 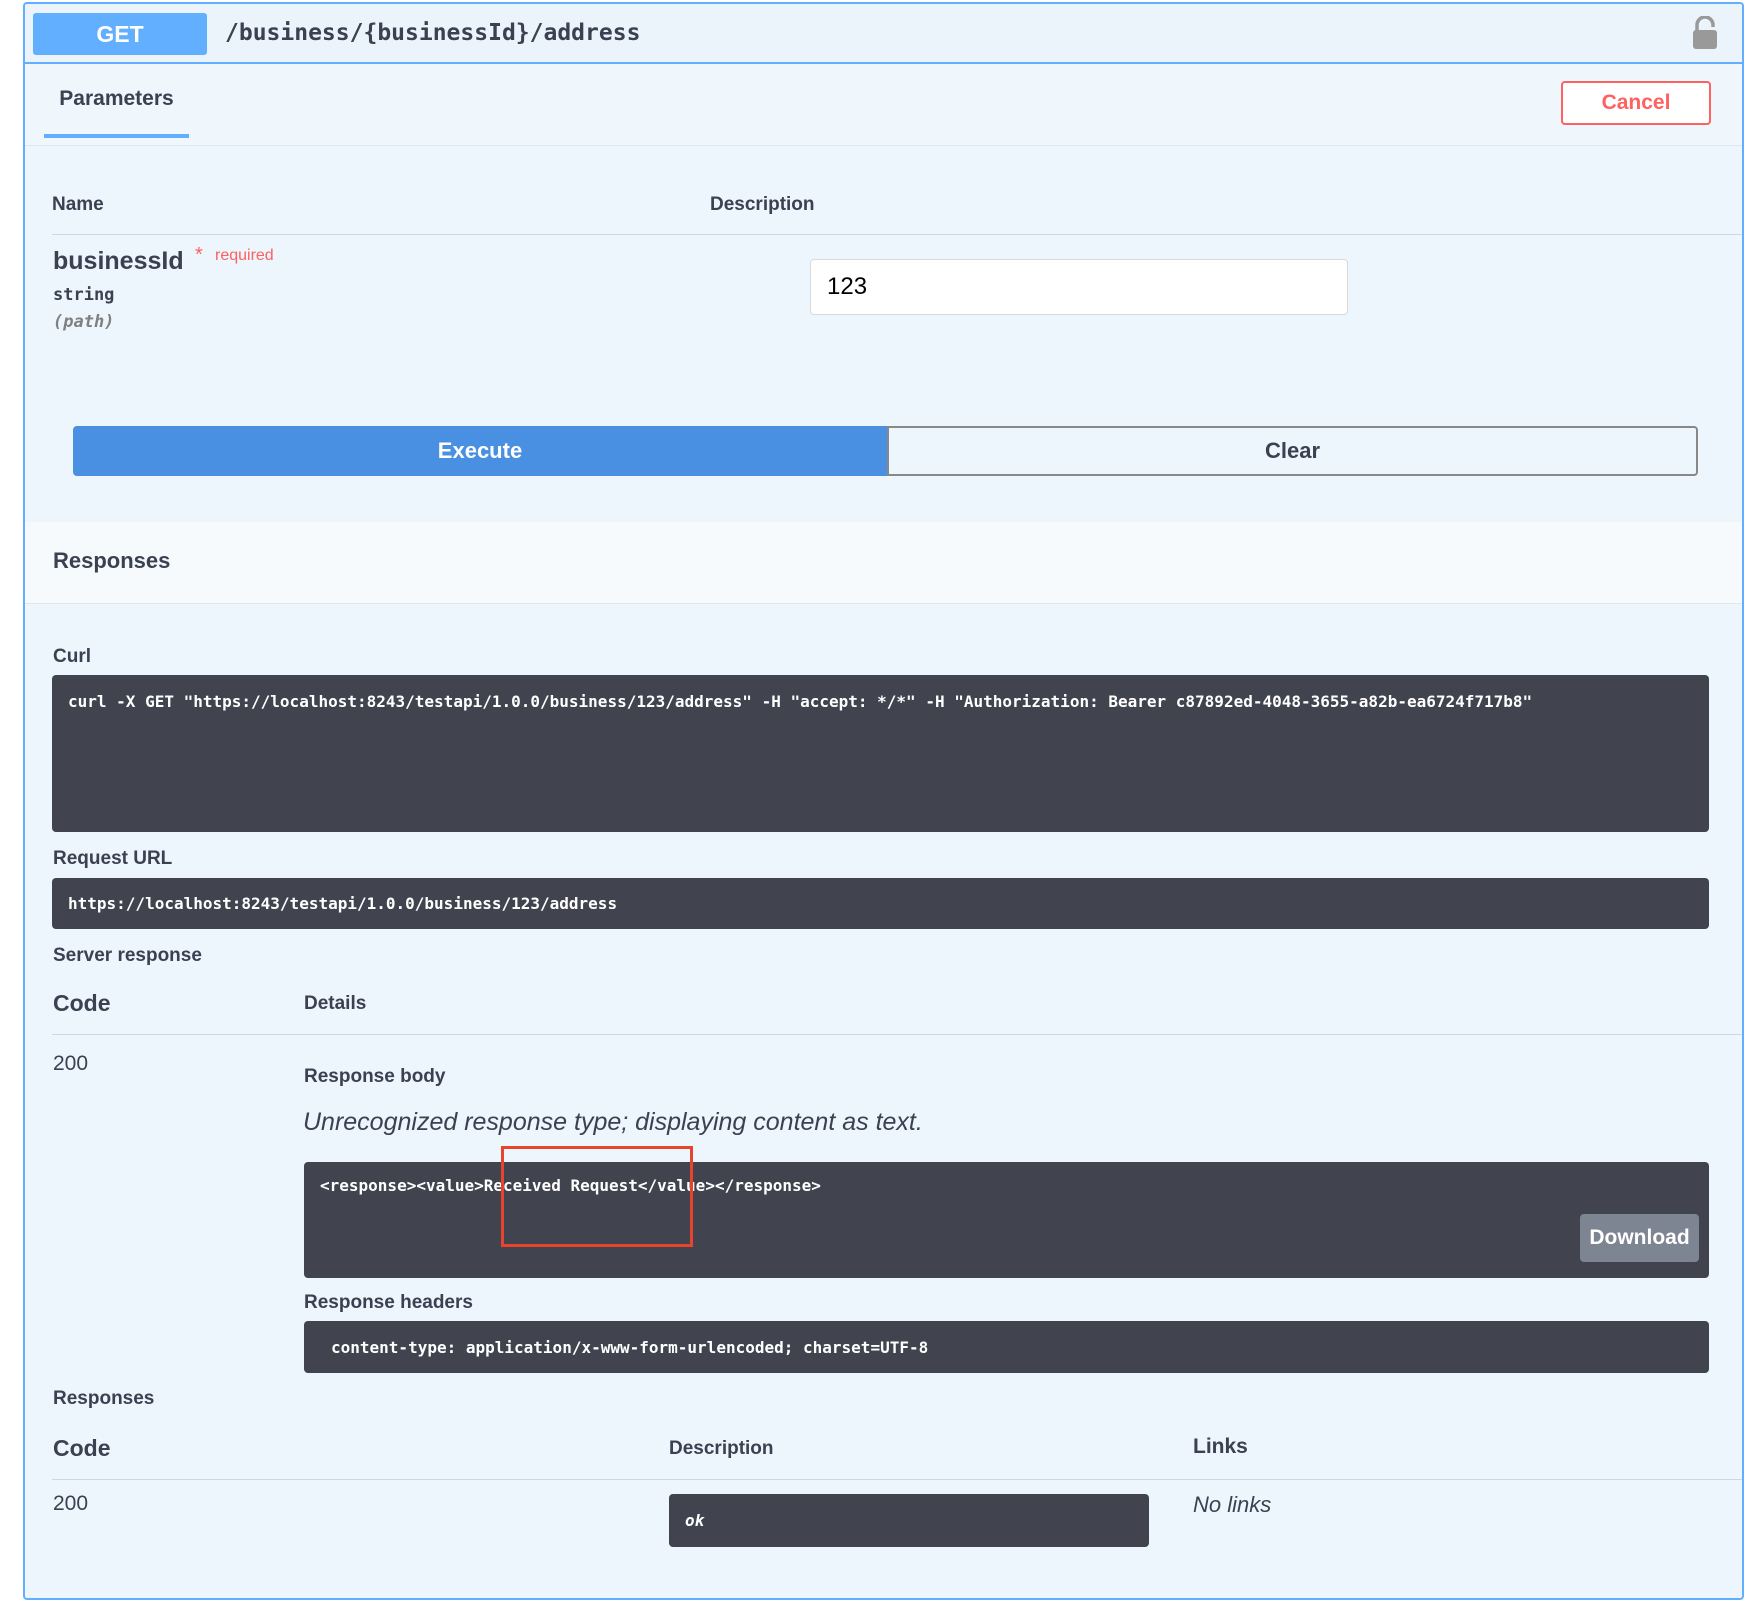 I want to click on documented-code-header: Code, so click(x=82, y=1448).